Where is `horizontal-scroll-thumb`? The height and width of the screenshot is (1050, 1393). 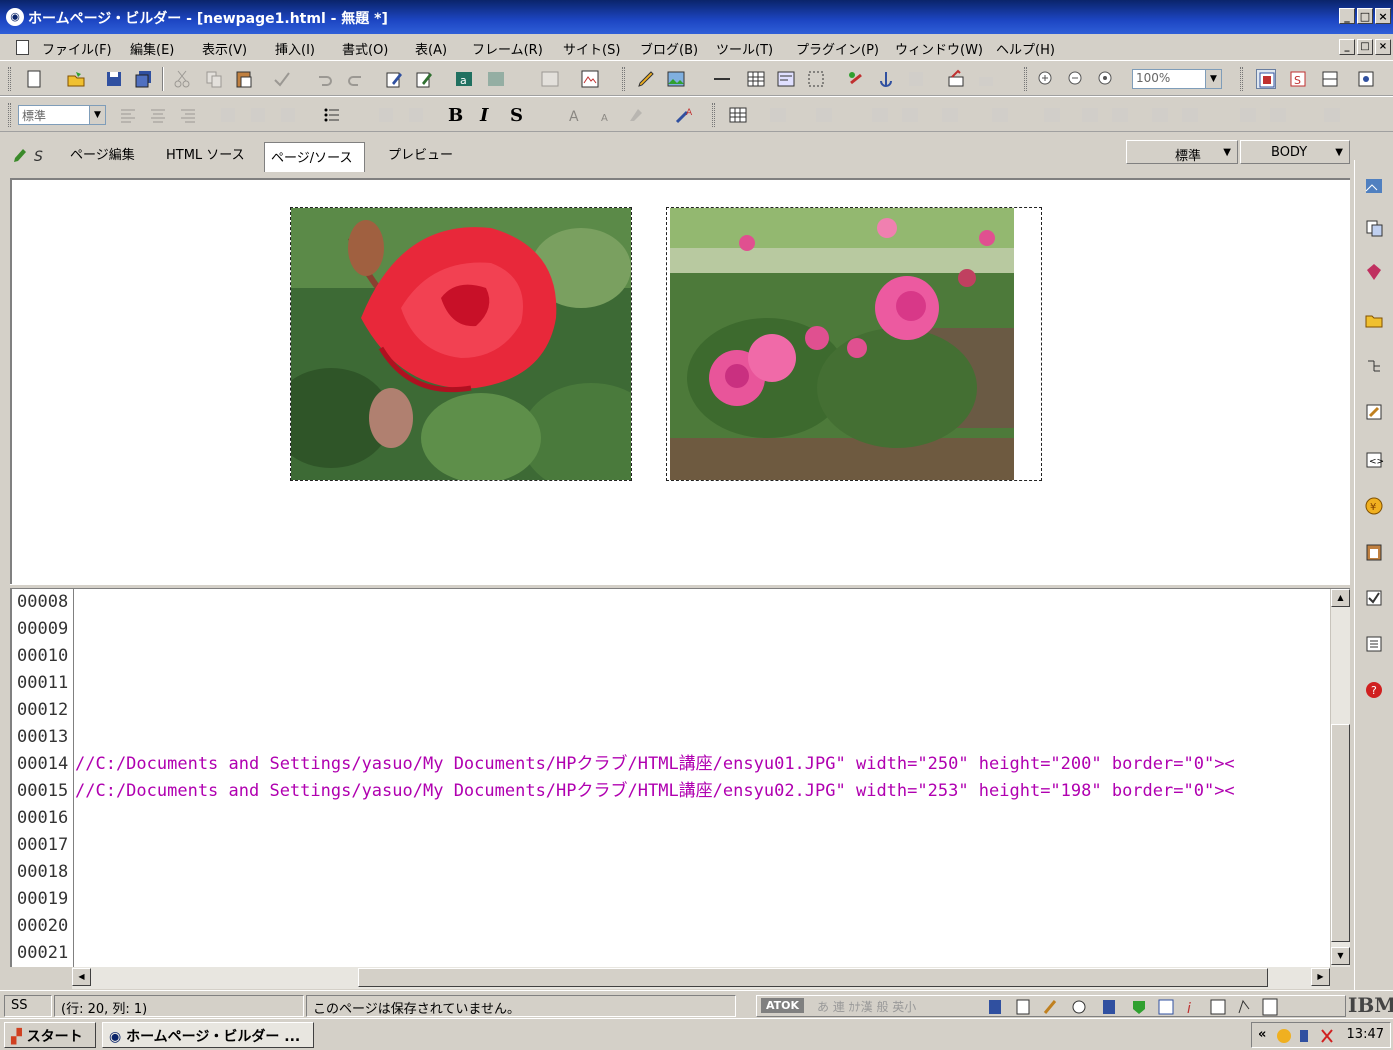 horizontal-scroll-thumb is located at coordinates (813, 977).